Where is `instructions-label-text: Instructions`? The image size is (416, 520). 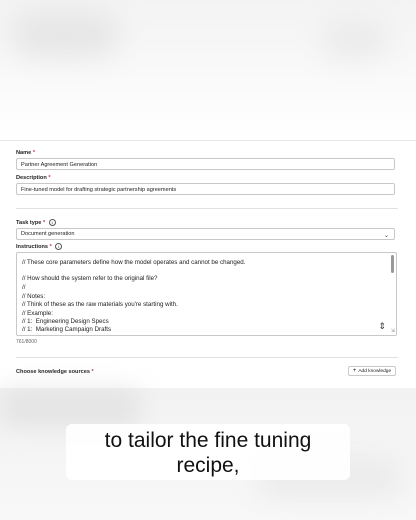 instructions-label-text: Instructions is located at coordinates (32, 246).